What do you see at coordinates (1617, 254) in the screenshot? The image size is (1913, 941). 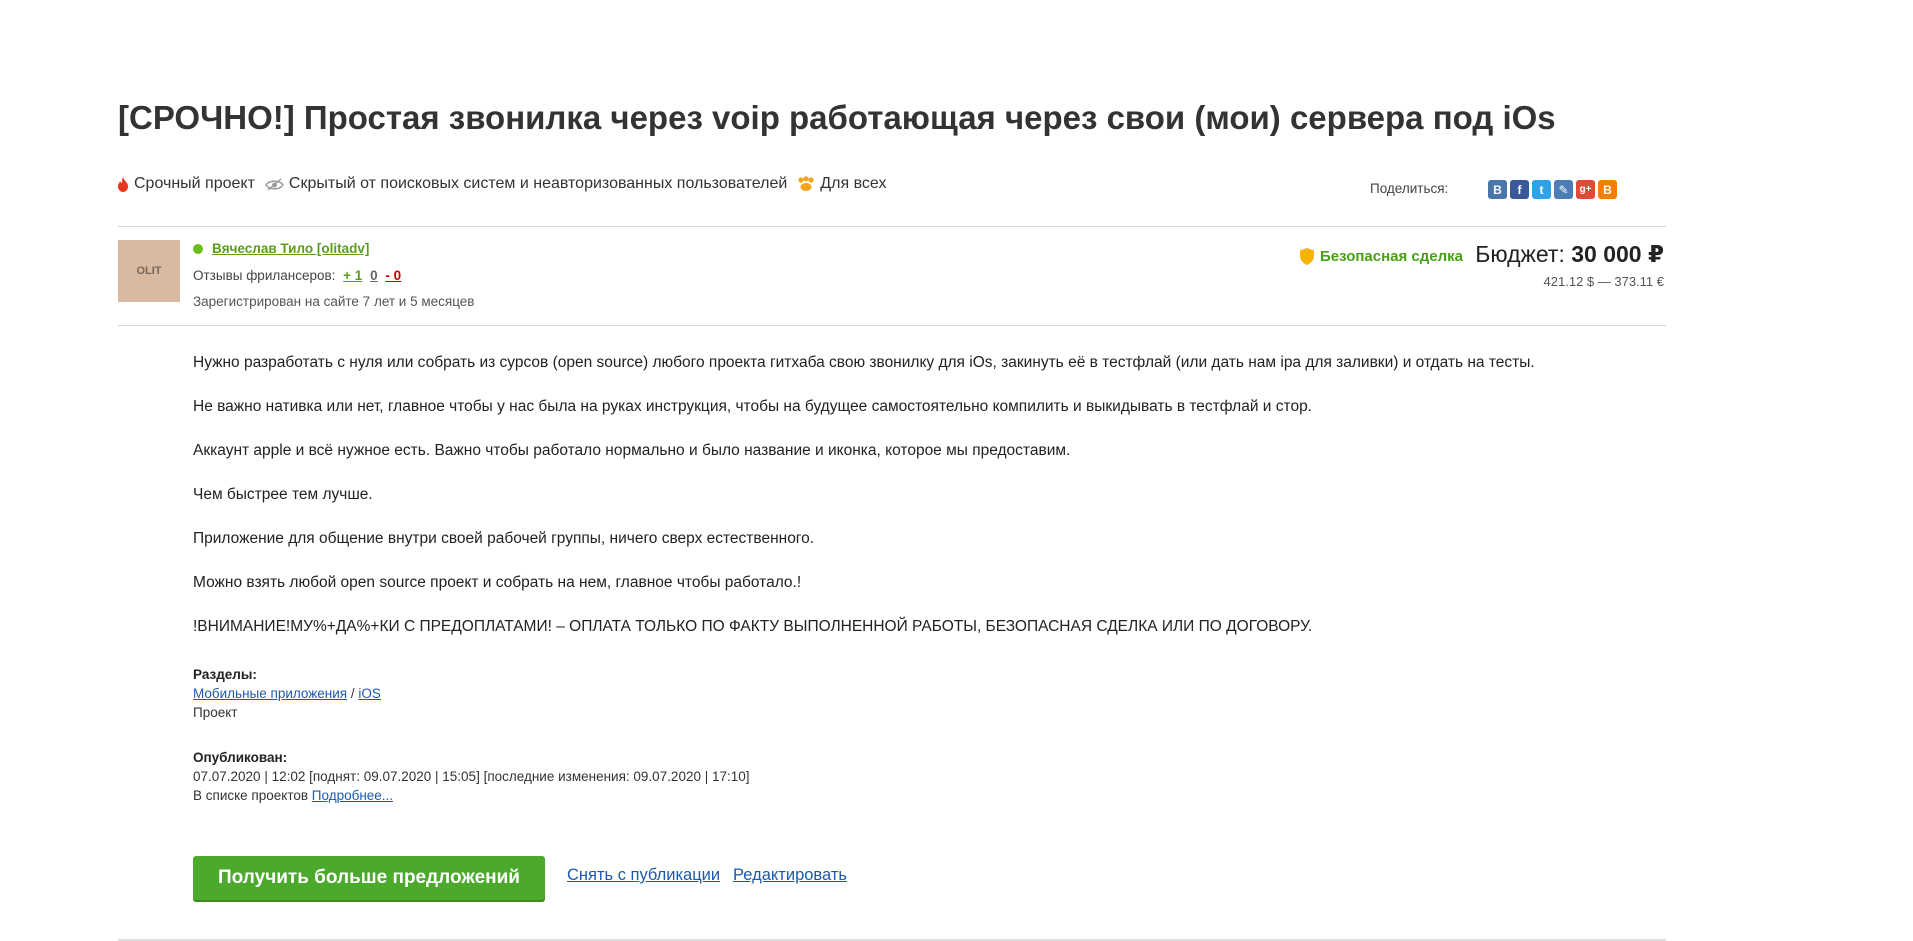 I see `budget-value: 30 000 ₽` at bounding box center [1617, 254].